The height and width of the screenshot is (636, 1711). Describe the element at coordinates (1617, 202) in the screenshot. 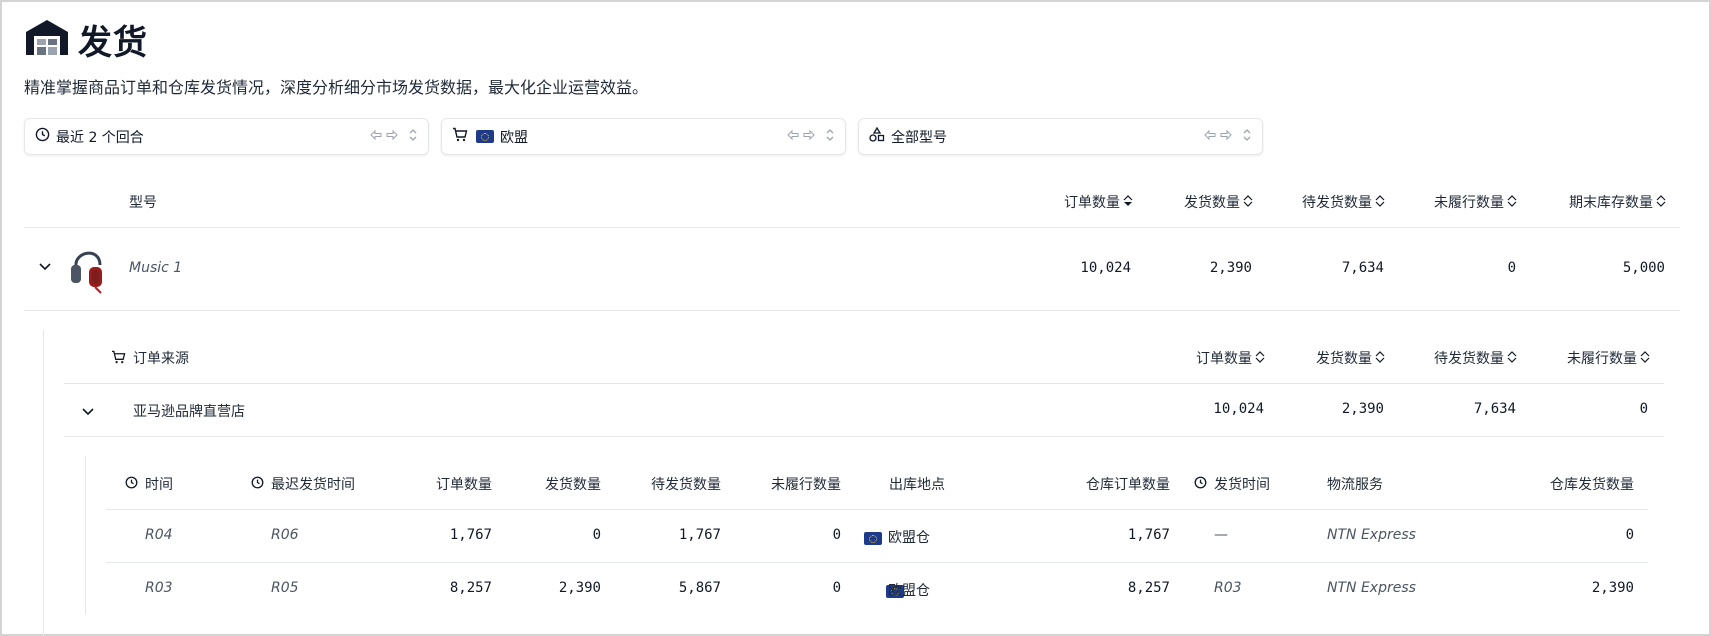

I see `col-header-ending-stock: 期末库存数量` at that location.